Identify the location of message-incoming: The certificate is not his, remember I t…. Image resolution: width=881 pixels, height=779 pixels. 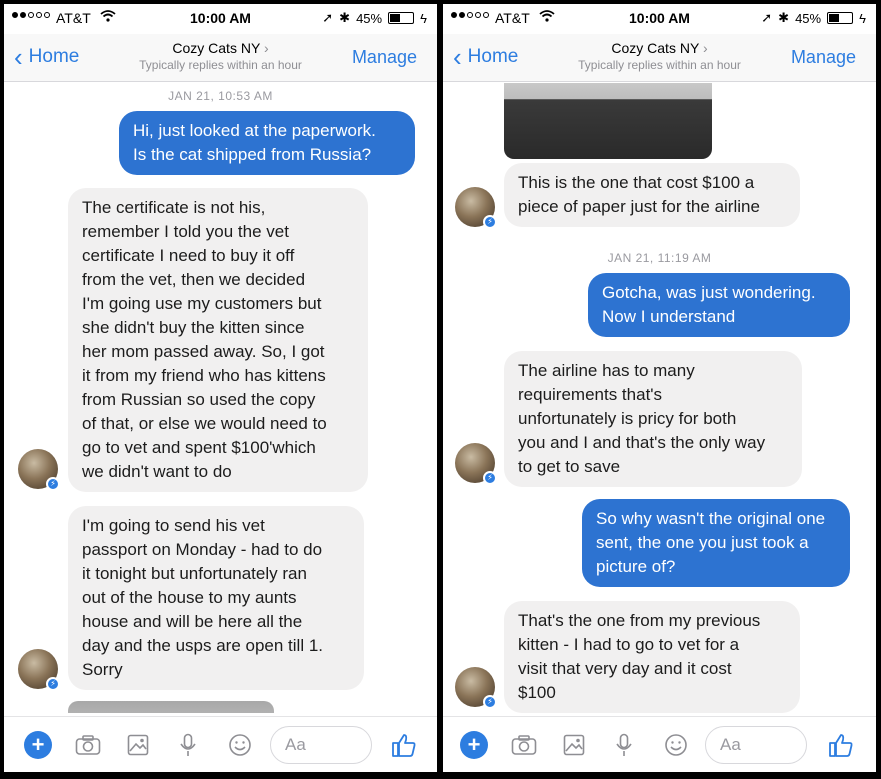
(218, 340).